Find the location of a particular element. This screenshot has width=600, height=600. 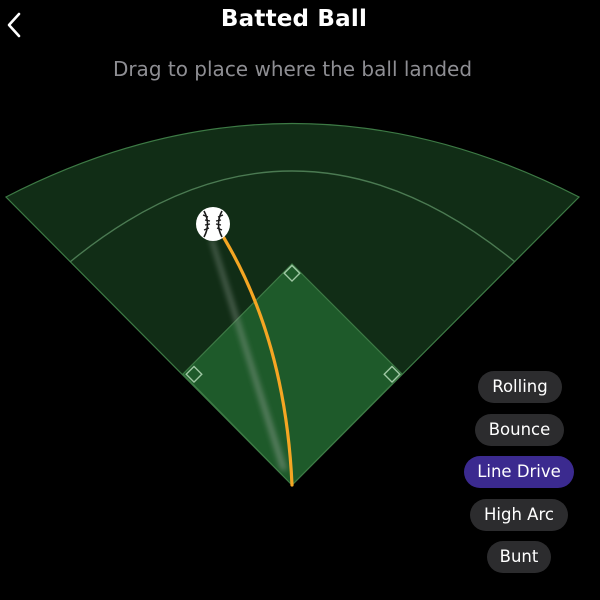

ball-type-selector: Rolling Bounce Line Drive High Arc Bunt is located at coordinates (520, 473).